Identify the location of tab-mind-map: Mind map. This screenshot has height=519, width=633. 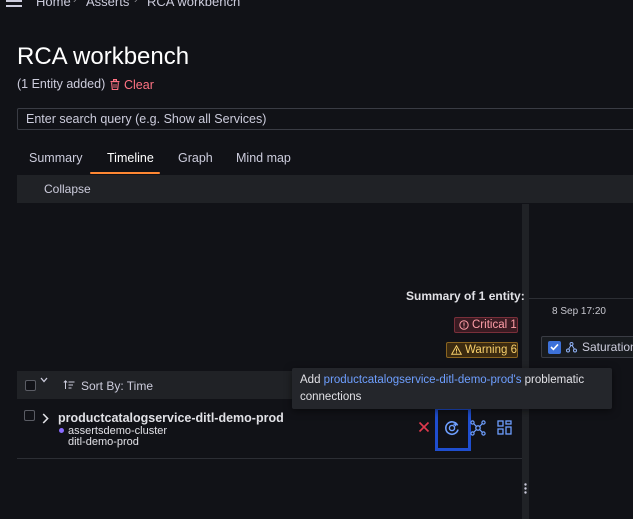
(263, 159).